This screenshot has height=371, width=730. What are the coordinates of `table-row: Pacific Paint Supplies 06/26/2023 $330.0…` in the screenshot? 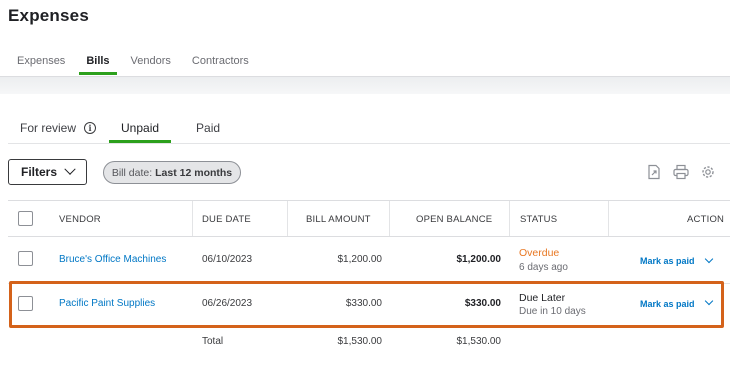 It's located at (369, 306).